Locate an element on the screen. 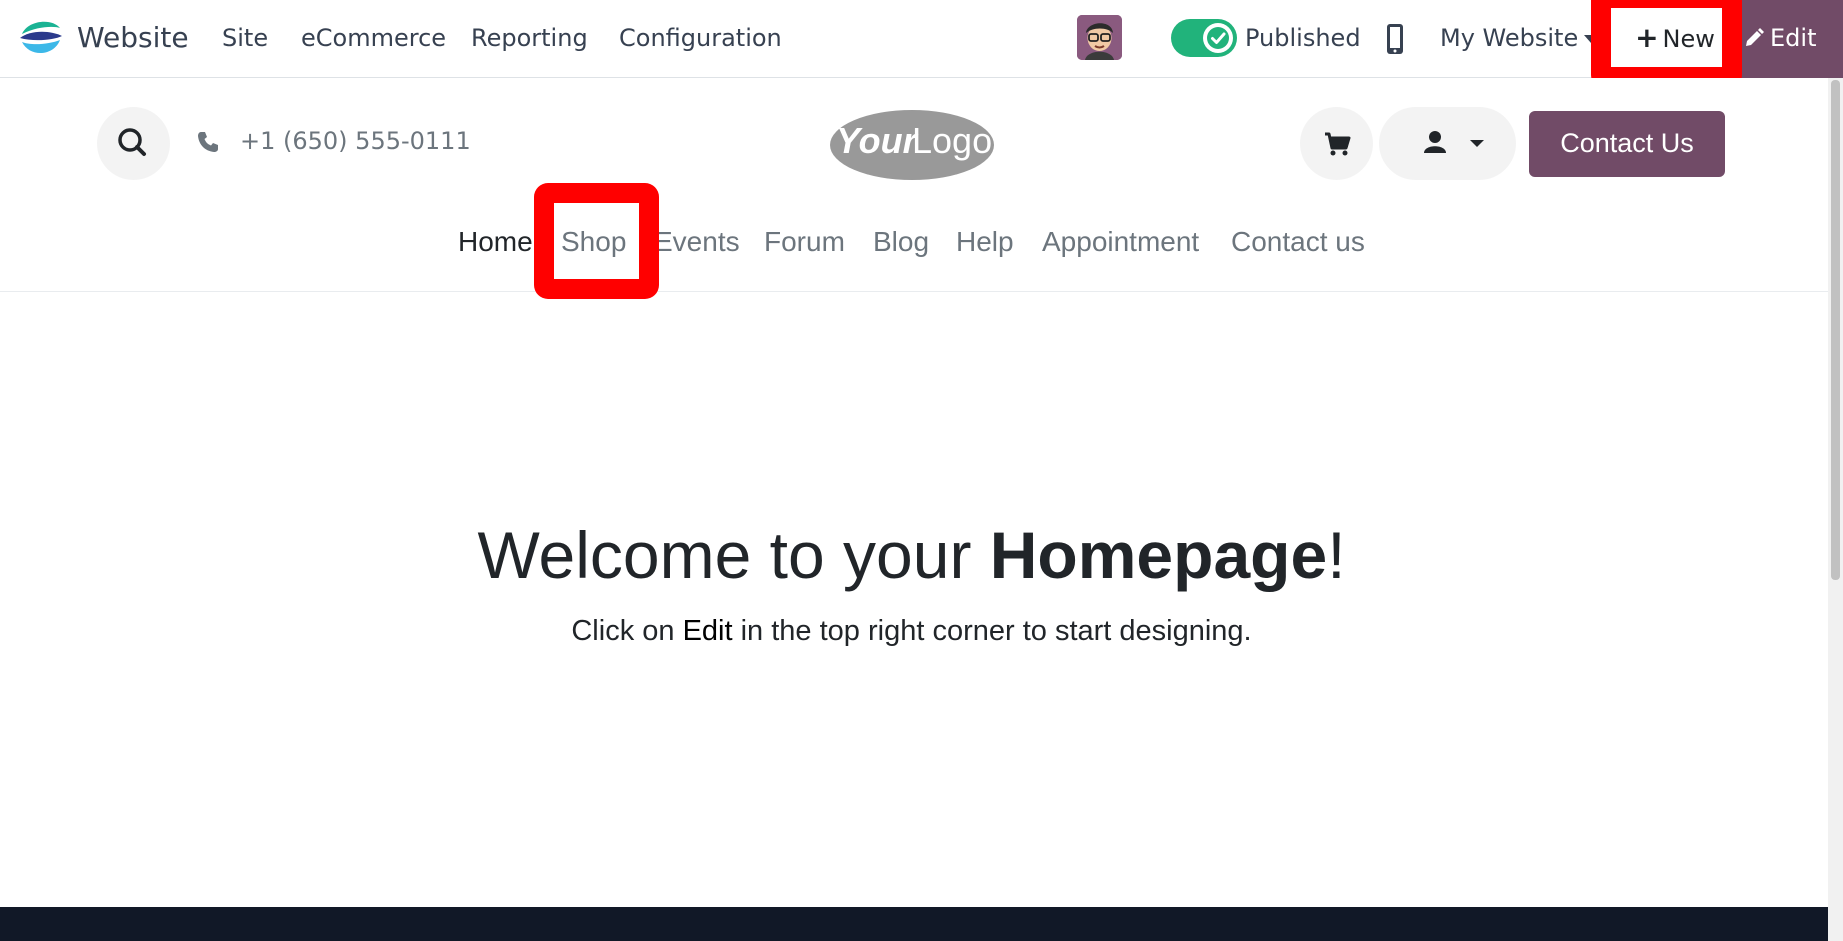  nav-forum: Forum is located at coordinates (804, 242).